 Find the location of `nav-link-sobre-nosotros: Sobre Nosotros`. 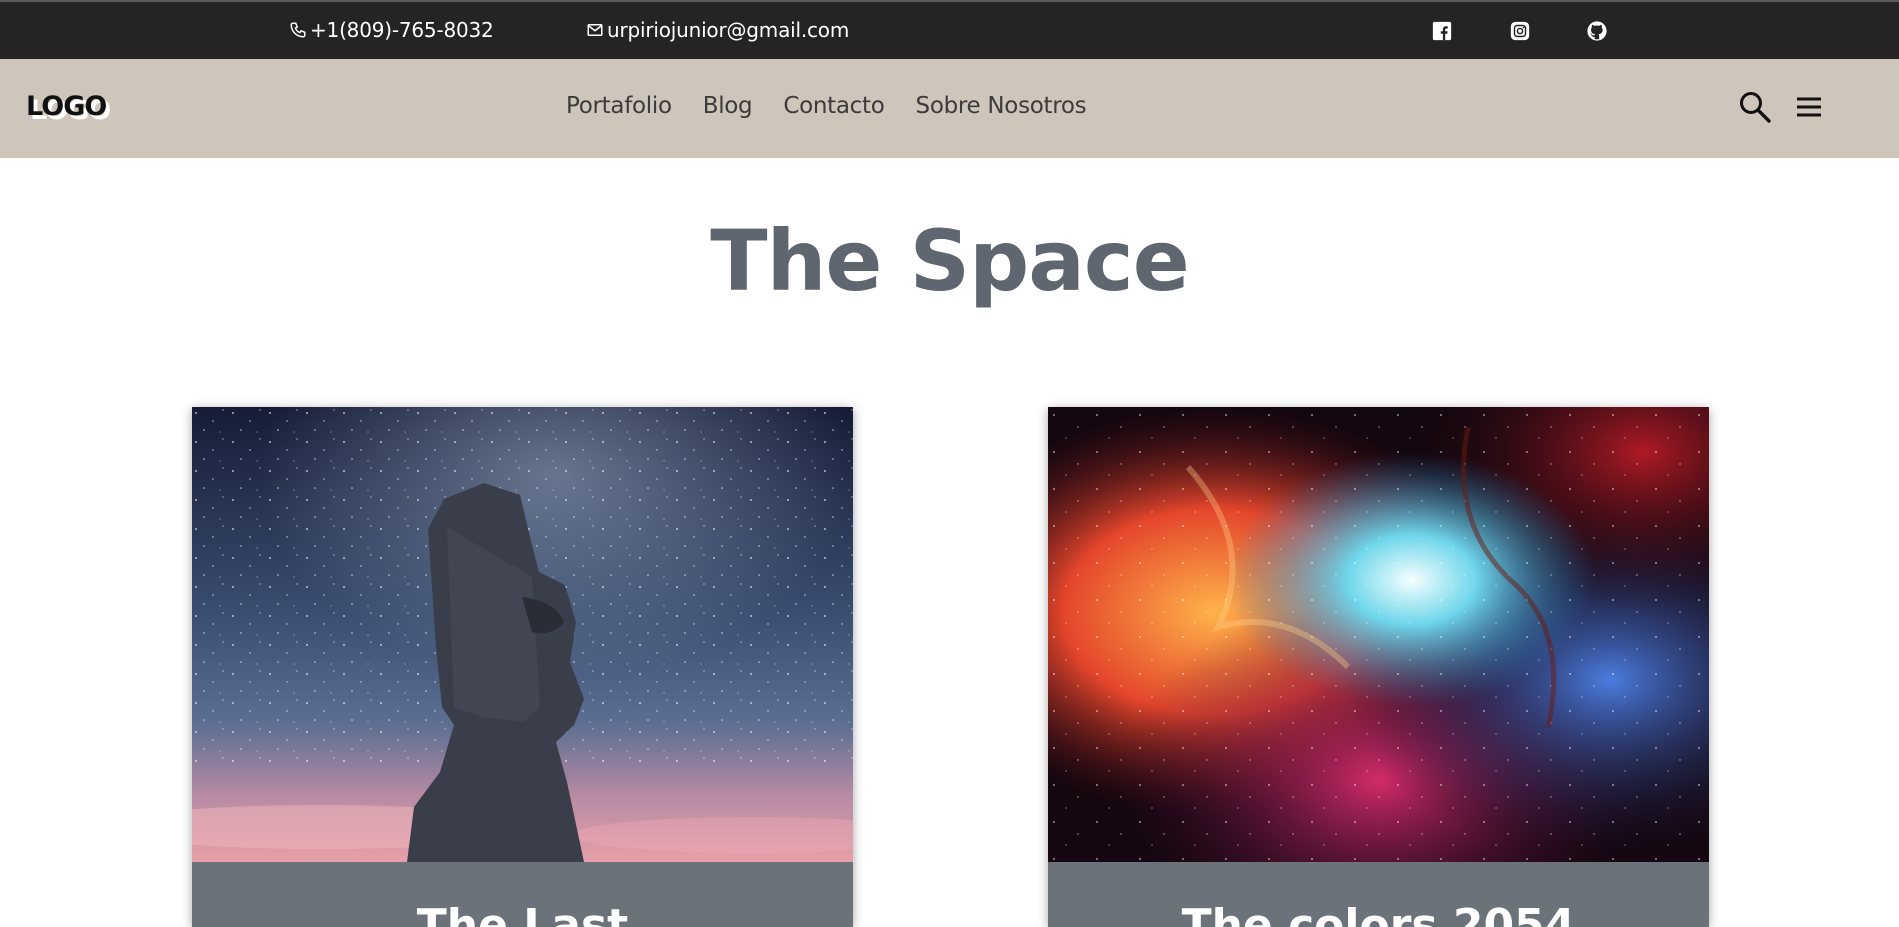

nav-link-sobre-nosotros: Sobre Nosotros is located at coordinates (1001, 106).